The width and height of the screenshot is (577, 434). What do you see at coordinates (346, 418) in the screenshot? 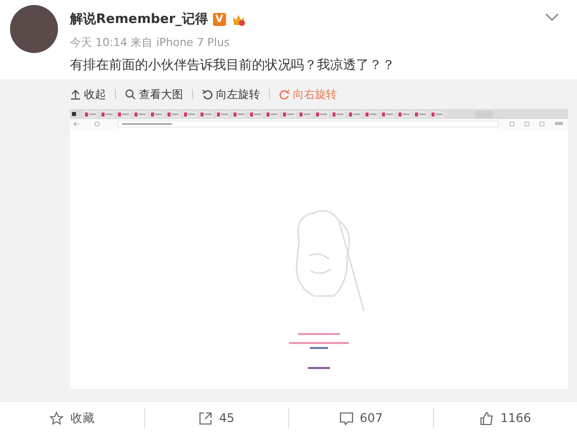
I see `comment-icon` at bounding box center [346, 418].